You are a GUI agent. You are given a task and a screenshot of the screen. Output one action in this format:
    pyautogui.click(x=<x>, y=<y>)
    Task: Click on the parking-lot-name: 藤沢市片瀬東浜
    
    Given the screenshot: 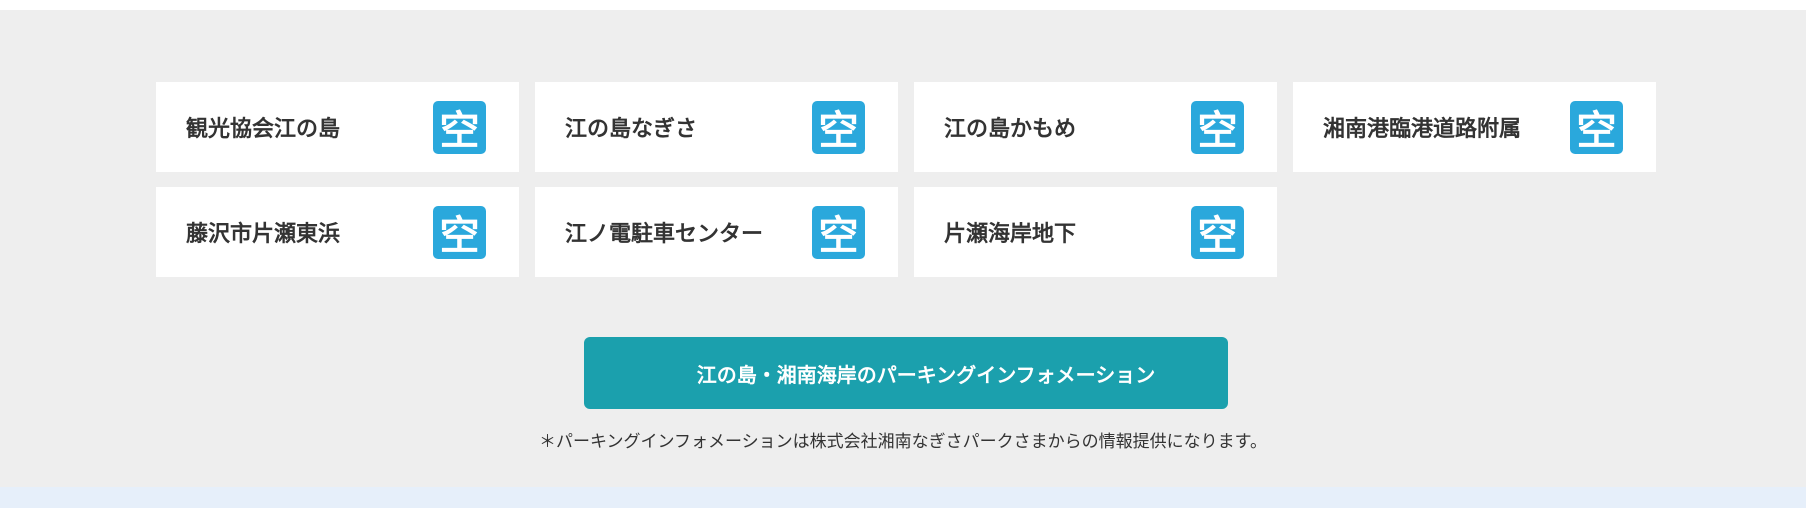 What is the action you would take?
    pyautogui.click(x=263, y=234)
    